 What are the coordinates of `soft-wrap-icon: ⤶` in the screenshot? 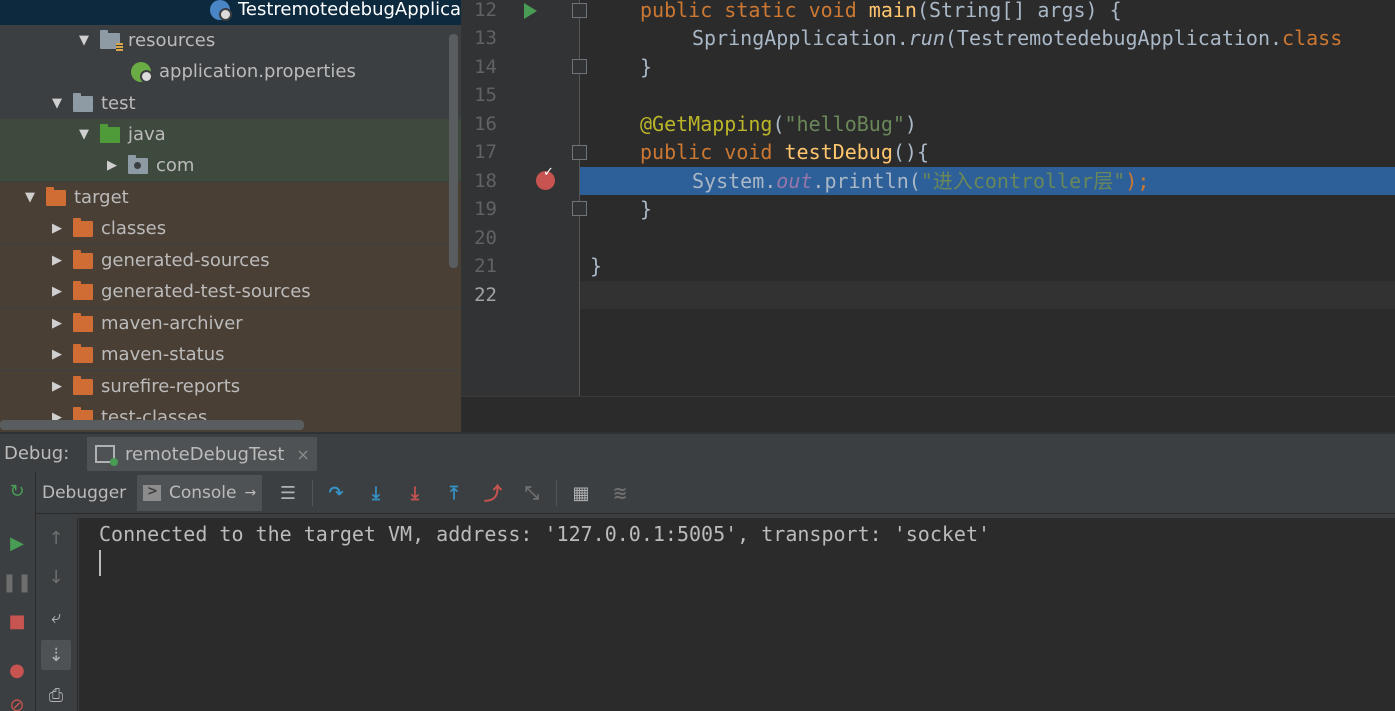 It's located at (56, 617).